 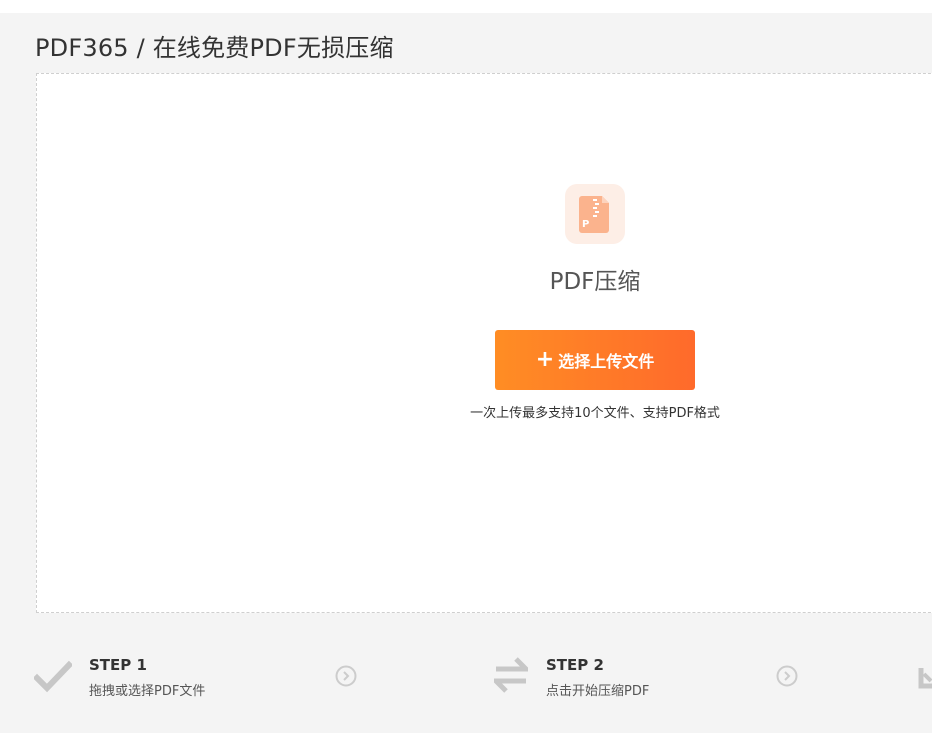 What do you see at coordinates (595, 282) in the screenshot?
I see `tool-title: PDF压缩` at bounding box center [595, 282].